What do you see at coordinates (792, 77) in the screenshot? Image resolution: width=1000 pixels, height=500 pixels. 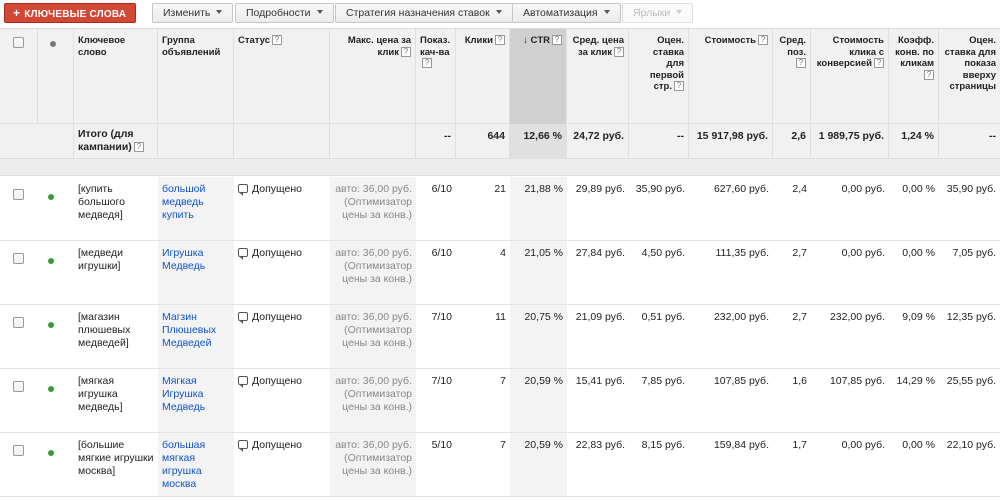 I see `header-avg-pos: Сред. поз.?` at bounding box center [792, 77].